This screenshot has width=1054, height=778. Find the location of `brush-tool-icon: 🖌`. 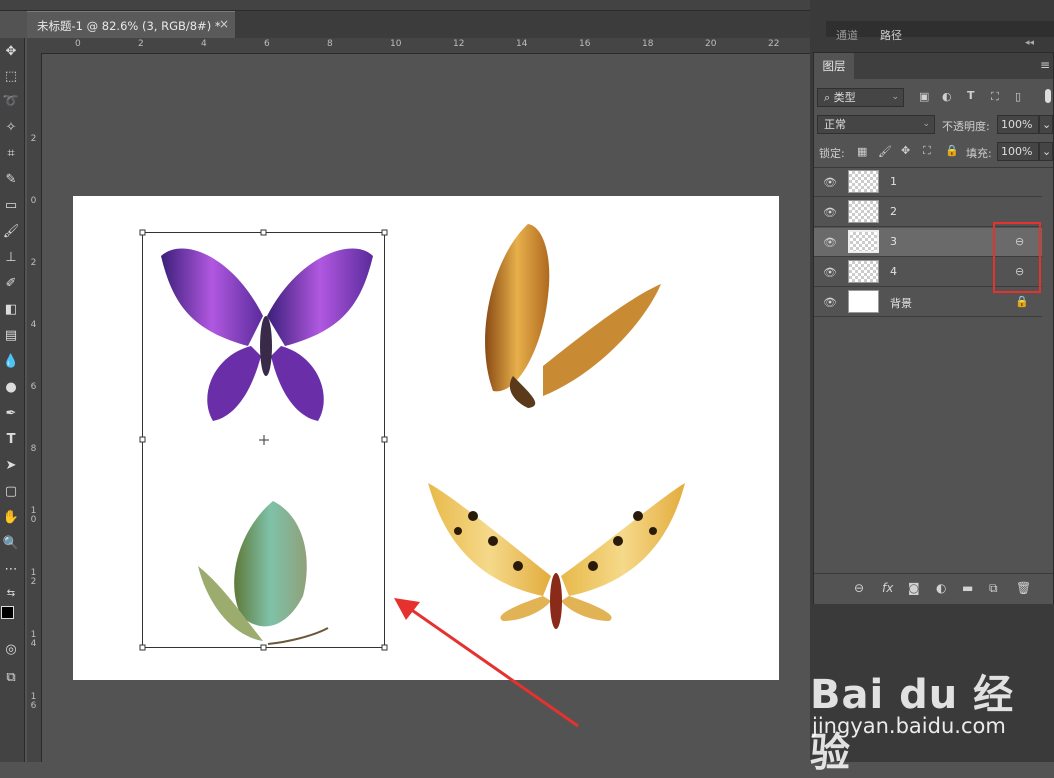

brush-tool-icon: 🖌 is located at coordinates (11, 231).